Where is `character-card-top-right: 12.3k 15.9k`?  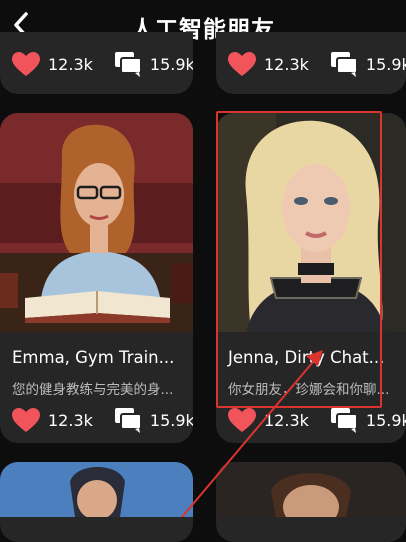
character-card-top-right: 12.3k 15.9k is located at coordinates (311, 63).